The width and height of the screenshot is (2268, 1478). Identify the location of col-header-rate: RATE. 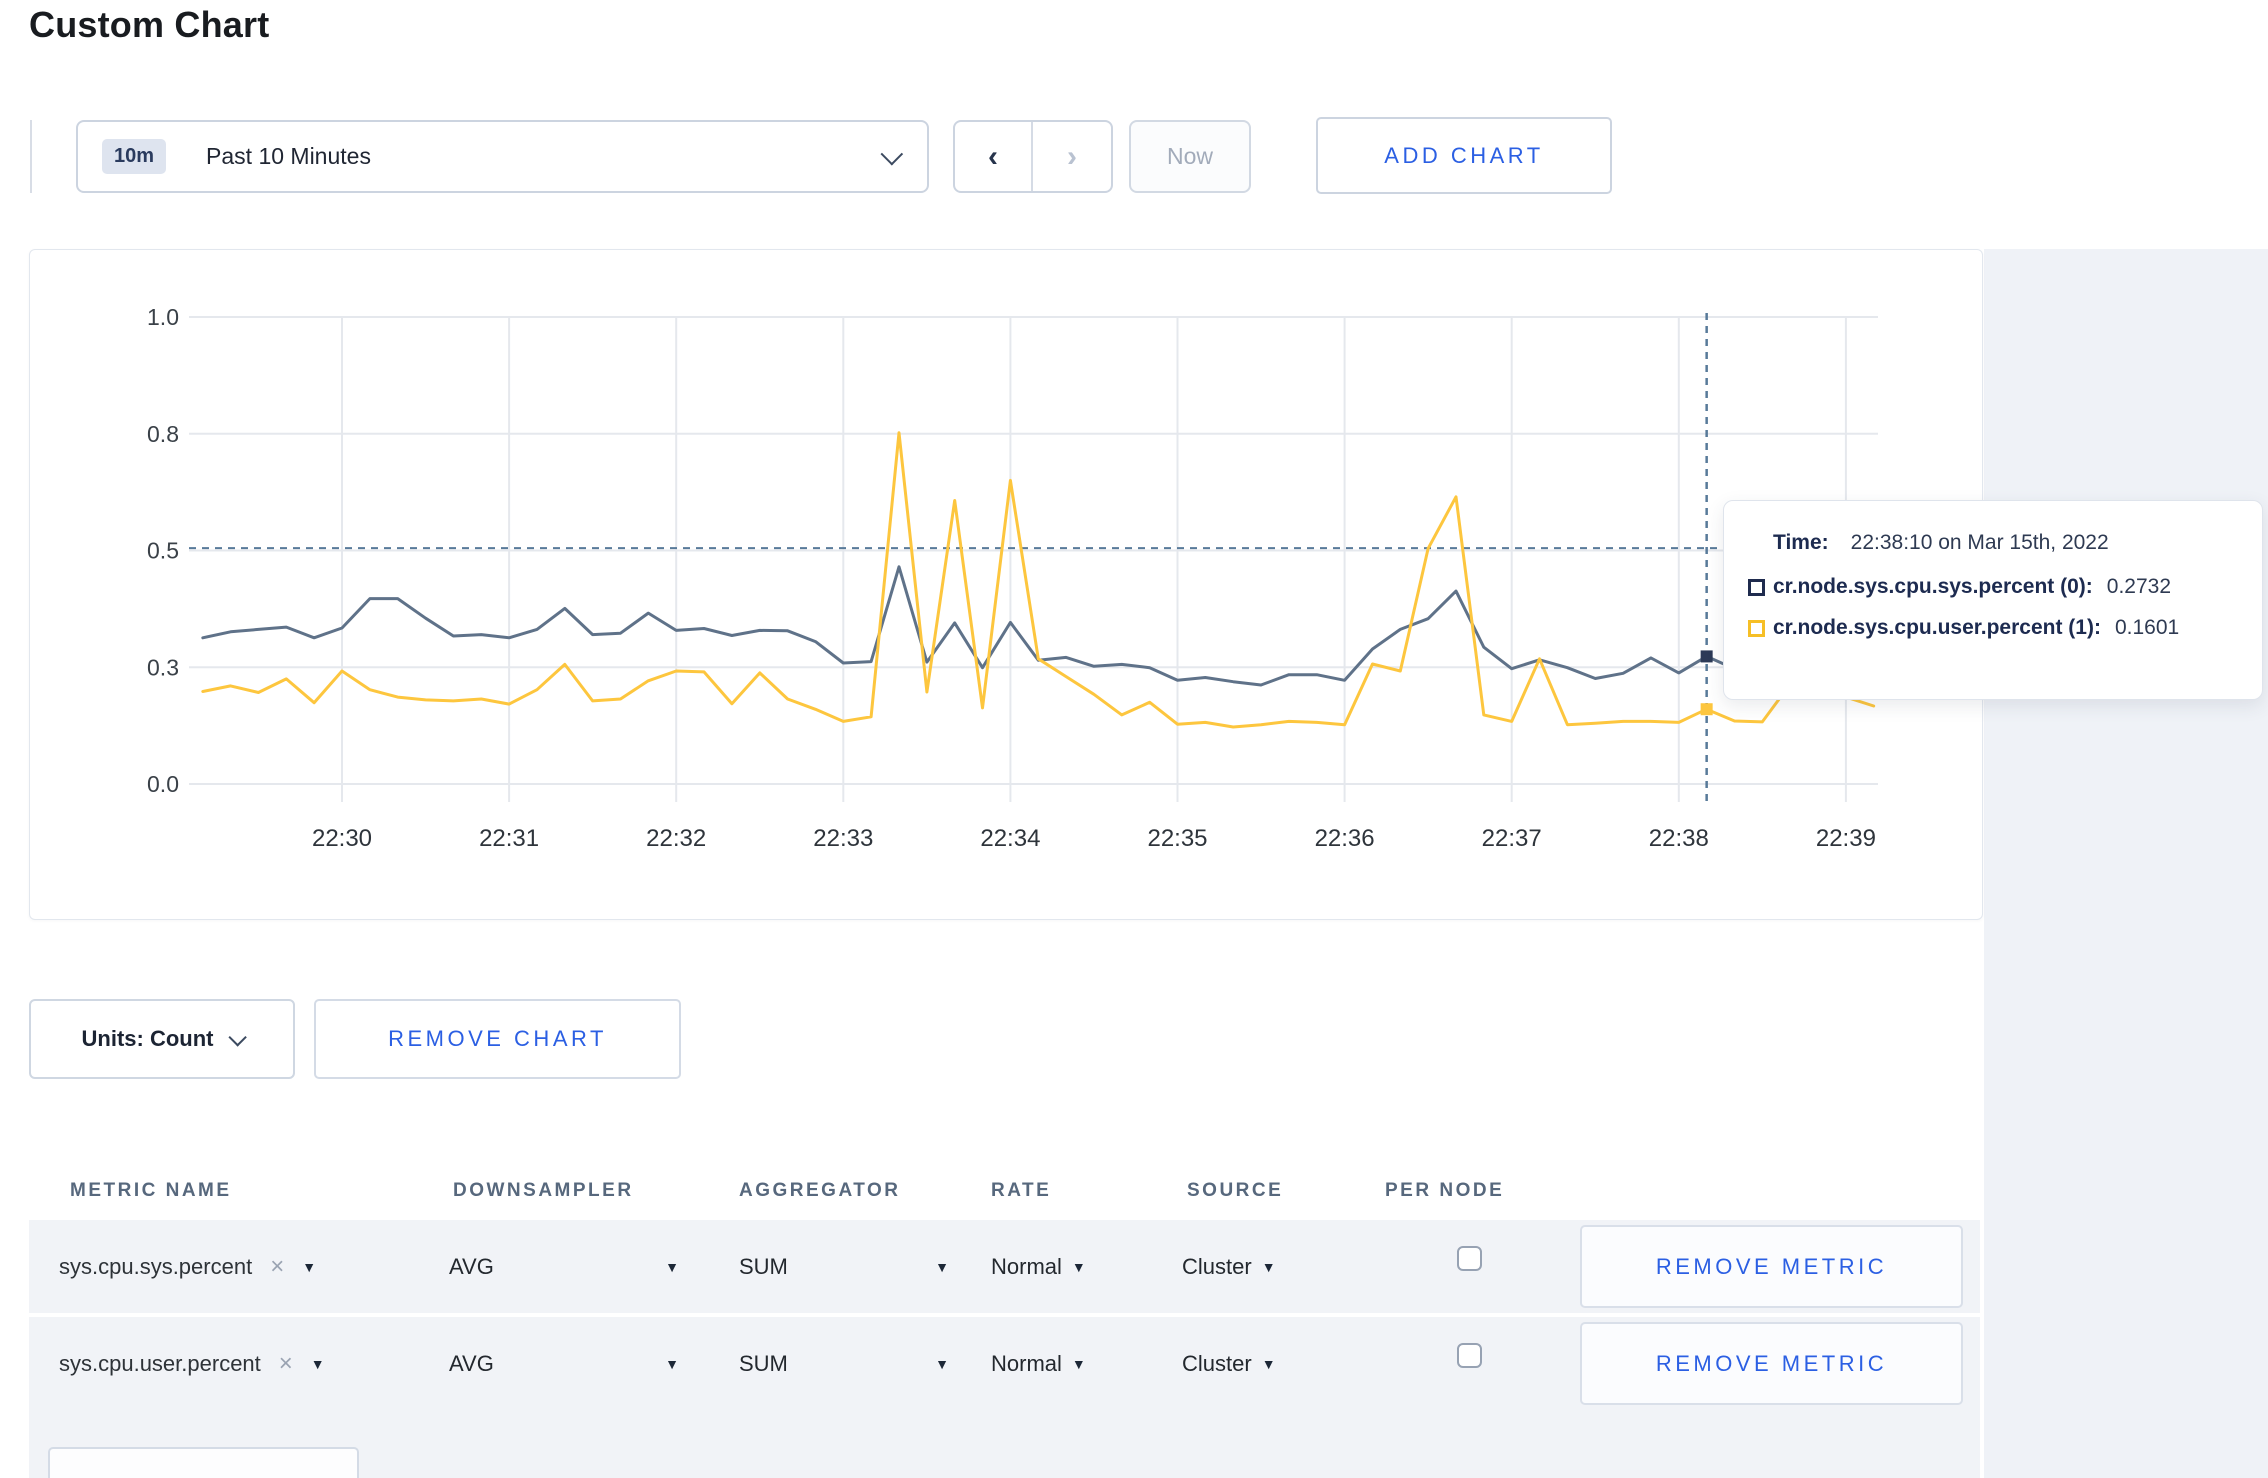
(1021, 1190).